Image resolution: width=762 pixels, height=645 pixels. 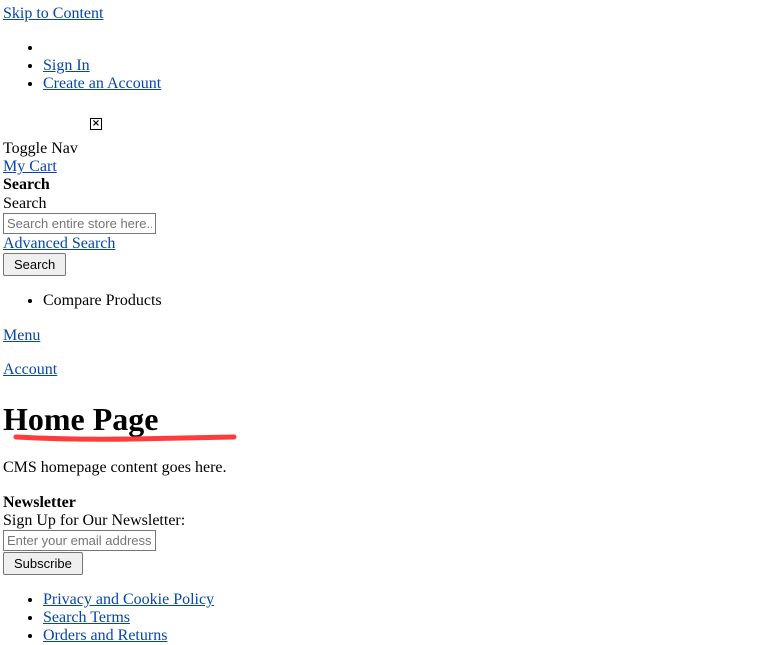 I want to click on create-account-link: Create an Account, so click(x=102, y=83).